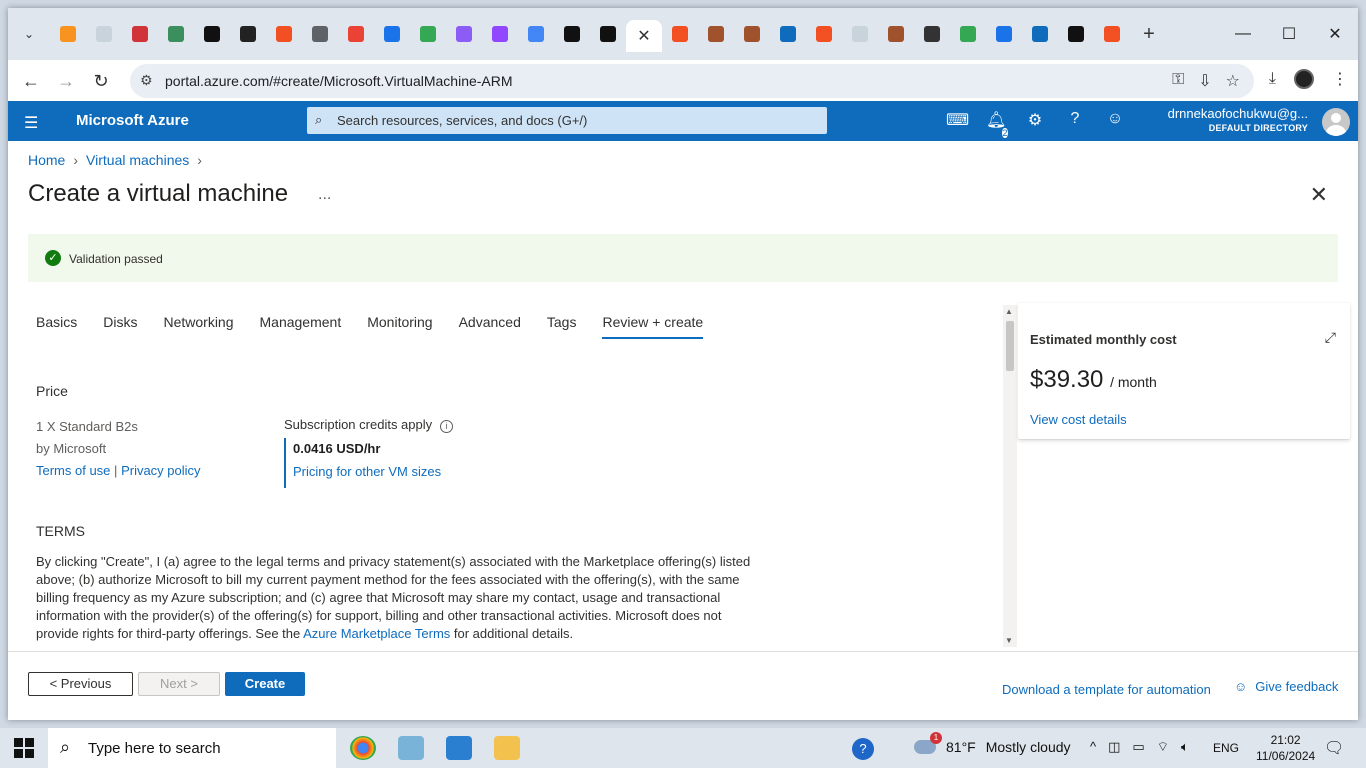 The image size is (1366, 768). I want to click on profile-avatar, so click(1304, 79).